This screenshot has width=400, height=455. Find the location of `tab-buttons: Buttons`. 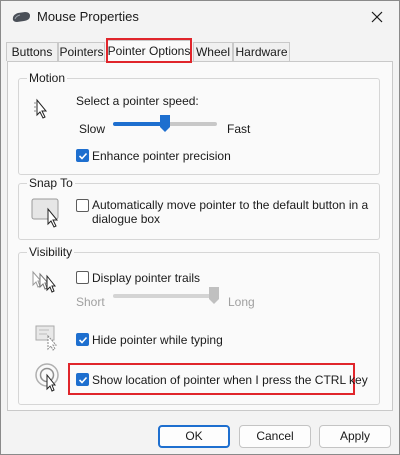

tab-buttons: Buttons is located at coordinates (32, 51).